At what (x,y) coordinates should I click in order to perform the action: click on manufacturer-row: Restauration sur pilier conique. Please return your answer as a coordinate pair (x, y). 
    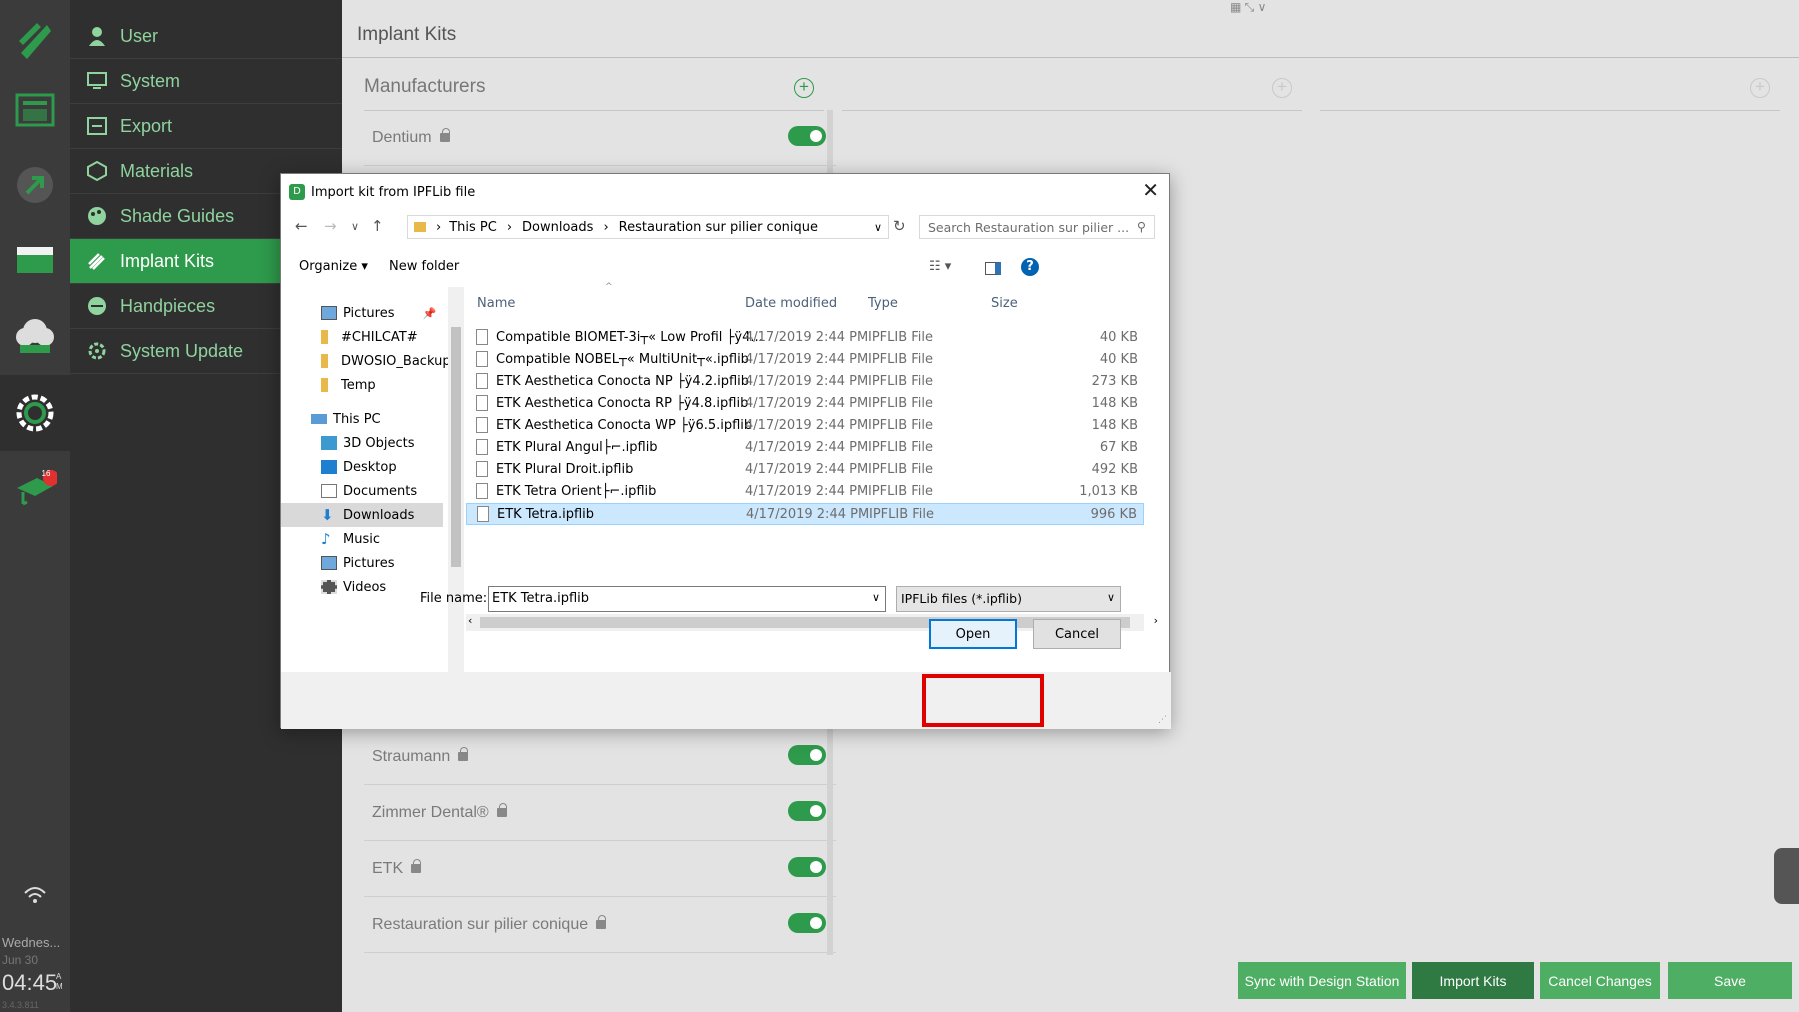
    Looking at the image, I should click on (600, 925).